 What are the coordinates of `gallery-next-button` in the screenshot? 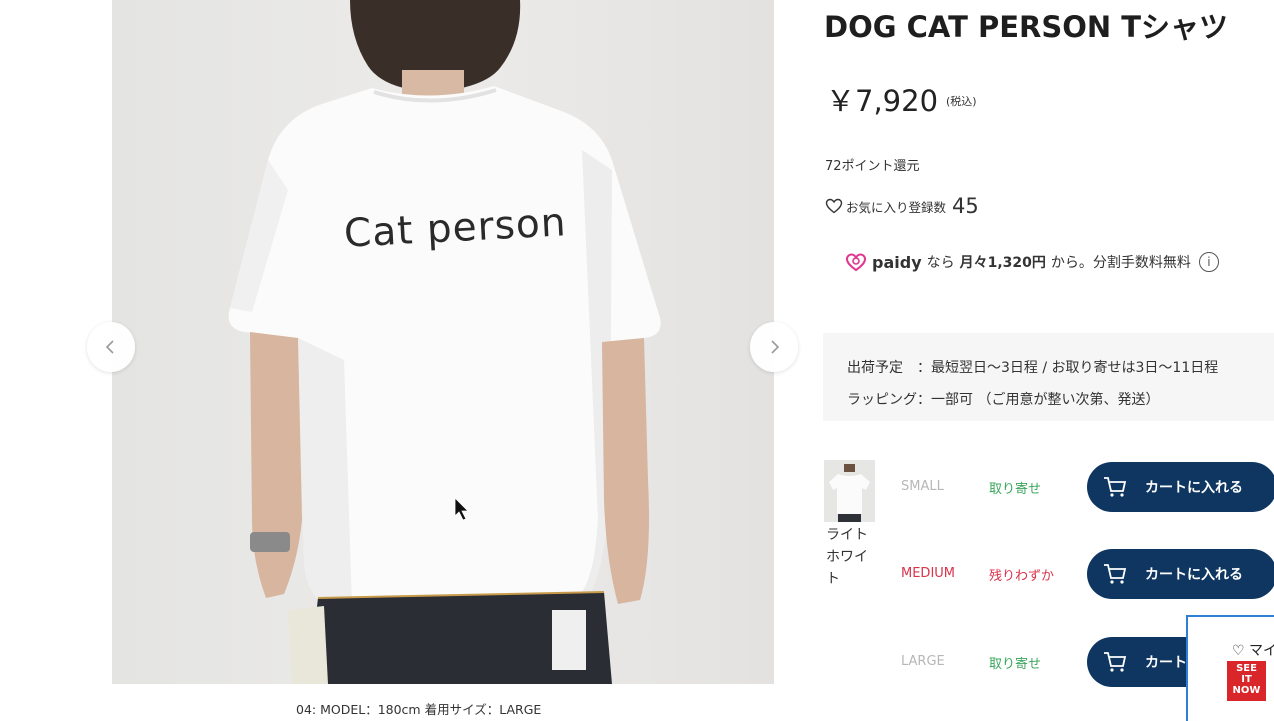 It's located at (774, 347).